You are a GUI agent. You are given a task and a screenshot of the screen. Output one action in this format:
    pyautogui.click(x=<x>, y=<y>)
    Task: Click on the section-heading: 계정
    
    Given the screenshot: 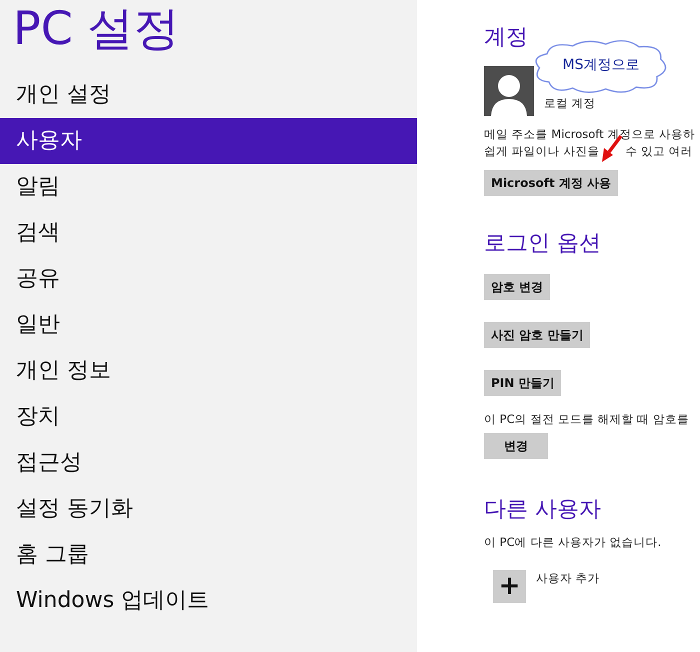 What is the action you would take?
    pyautogui.click(x=506, y=38)
    